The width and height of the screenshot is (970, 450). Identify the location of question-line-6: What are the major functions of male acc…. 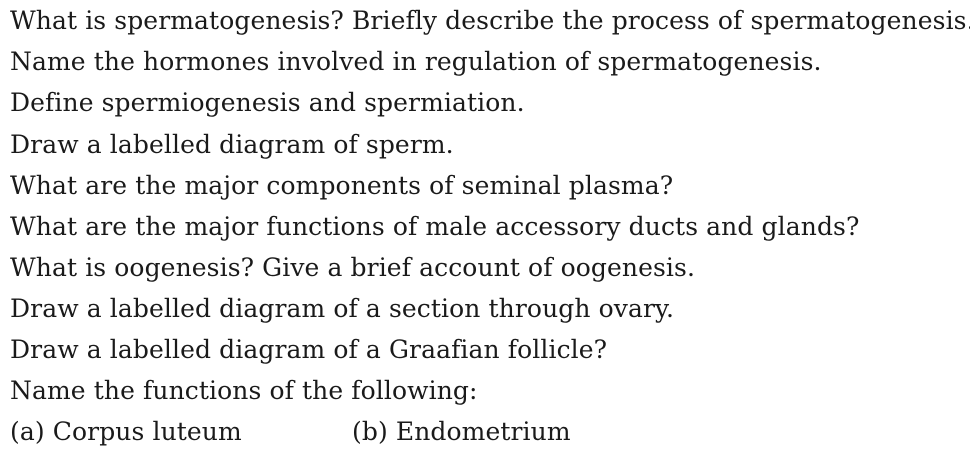
(435, 226).